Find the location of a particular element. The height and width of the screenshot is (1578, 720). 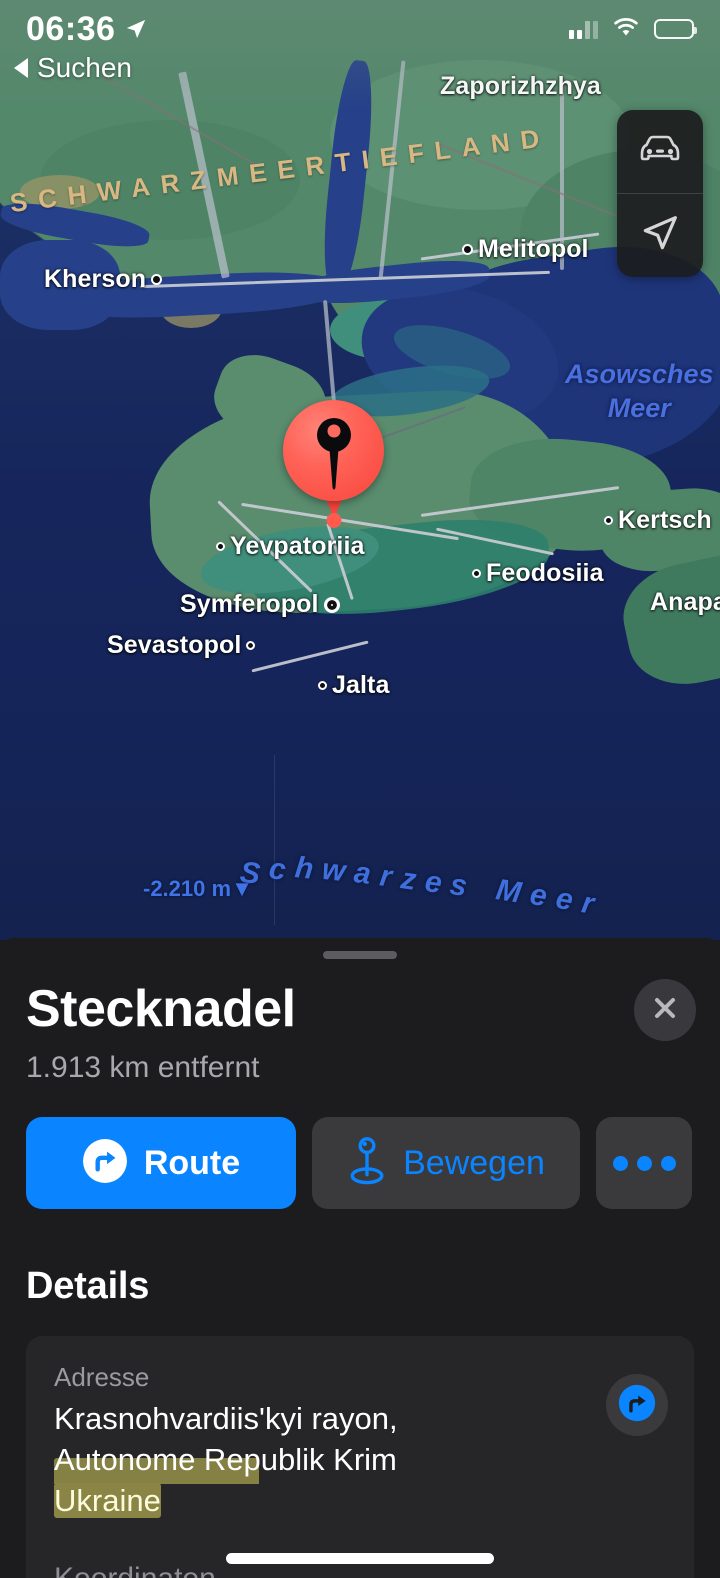

map-pin is located at coordinates (333, 464).